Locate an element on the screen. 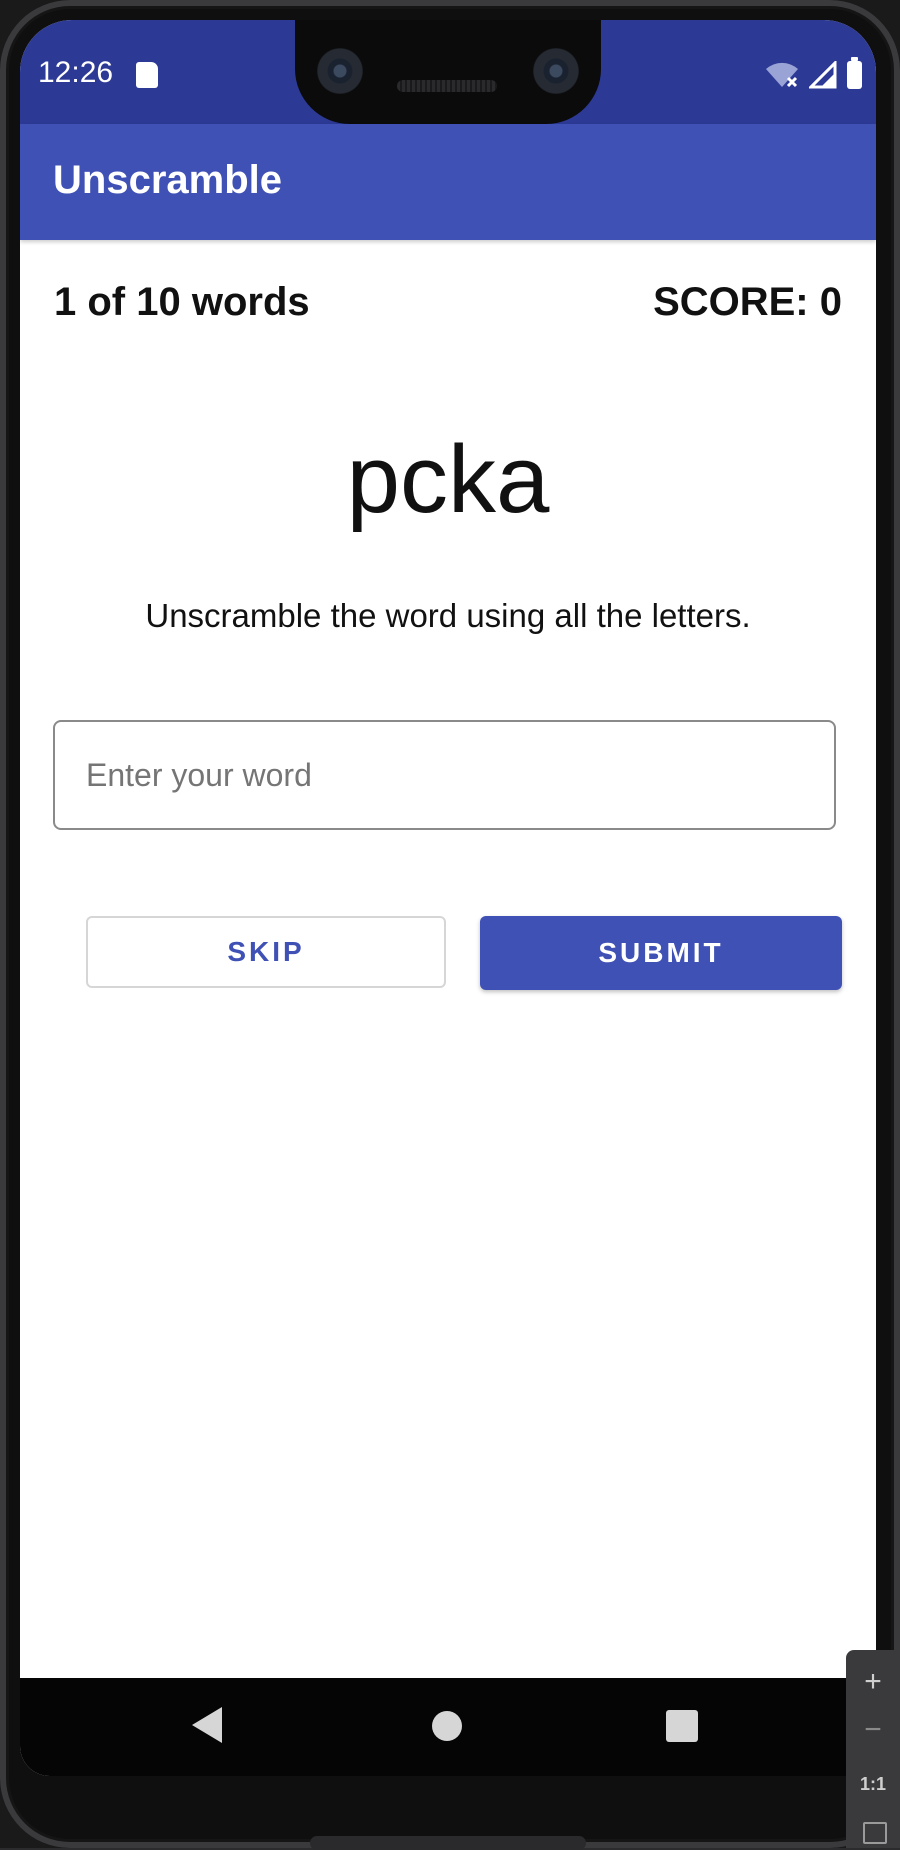 This screenshot has height=1850, width=900. status-icons is located at coordinates (813, 74).